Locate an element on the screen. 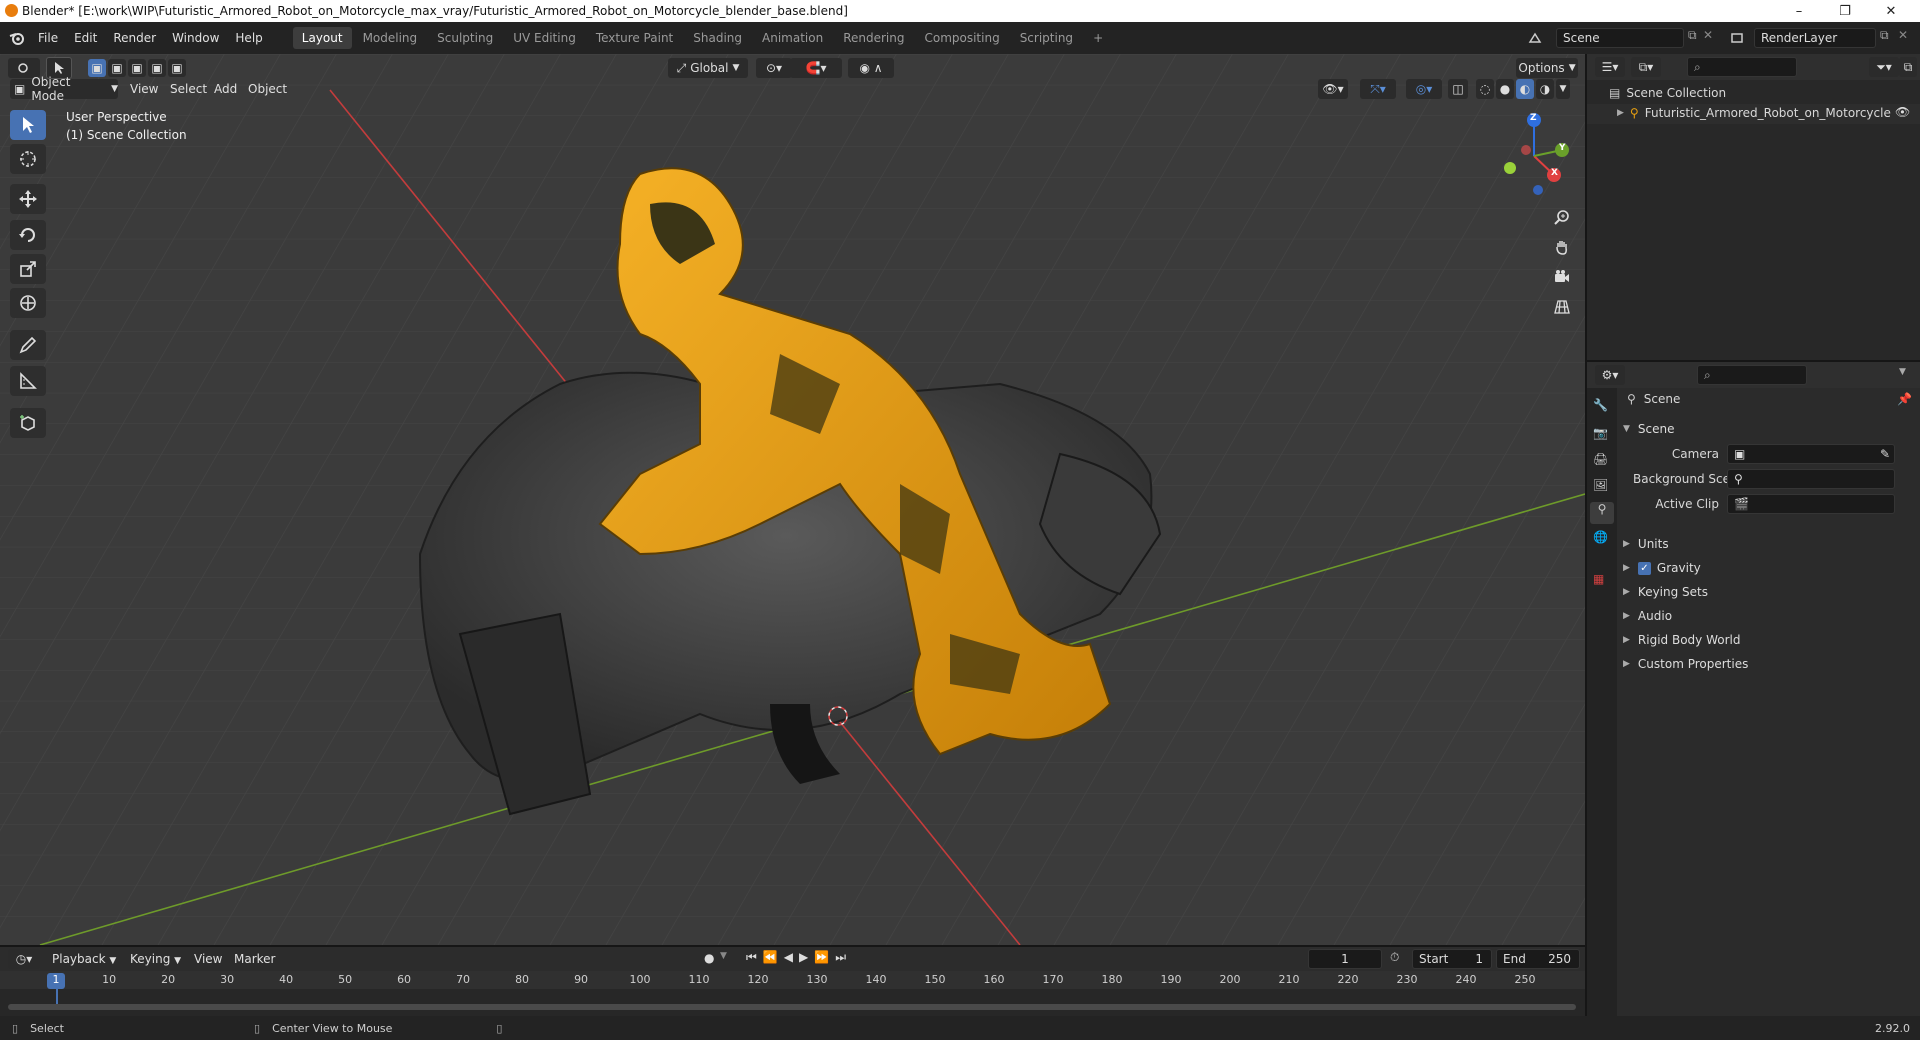 Image resolution: width=1920 pixels, height=1040 pixels. current-frame-field: 1 is located at coordinates (1345, 959).